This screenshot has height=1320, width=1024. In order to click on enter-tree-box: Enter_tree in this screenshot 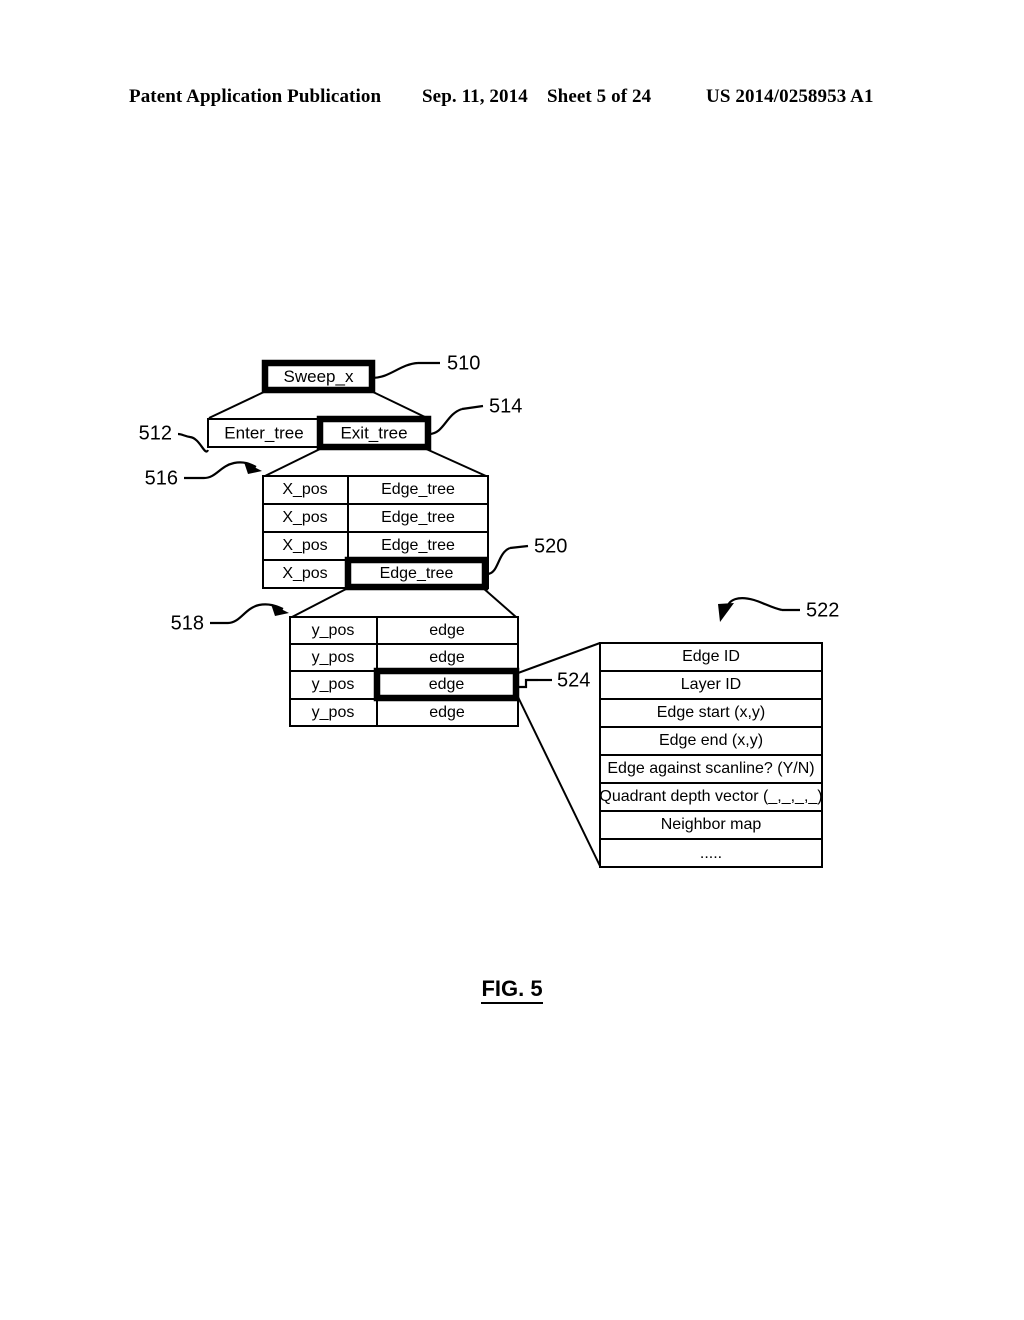, I will do `click(264, 433)`.